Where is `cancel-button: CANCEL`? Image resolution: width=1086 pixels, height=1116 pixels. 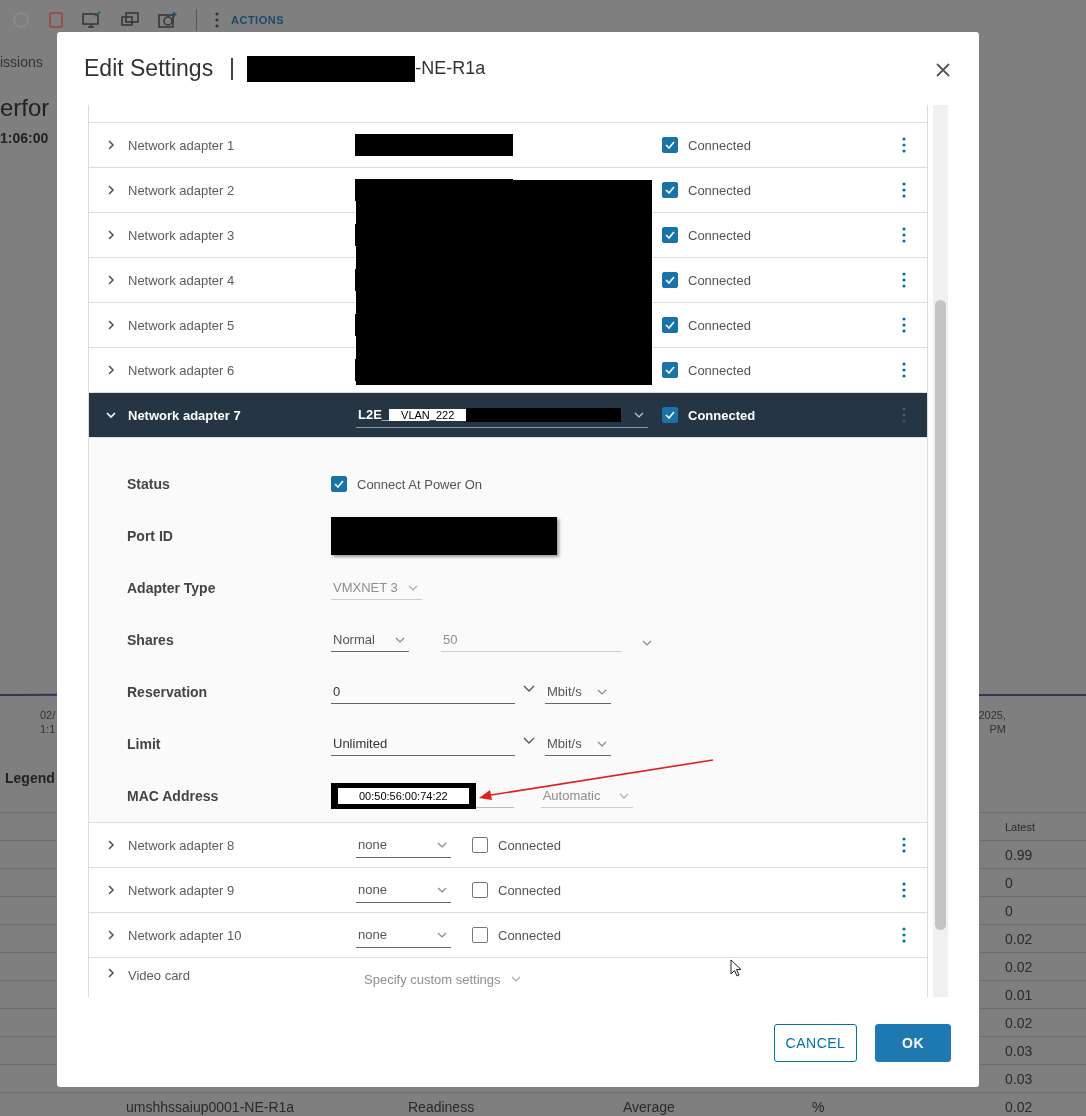 cancel-button: CANCEL is located at coordinates (815, 1043).